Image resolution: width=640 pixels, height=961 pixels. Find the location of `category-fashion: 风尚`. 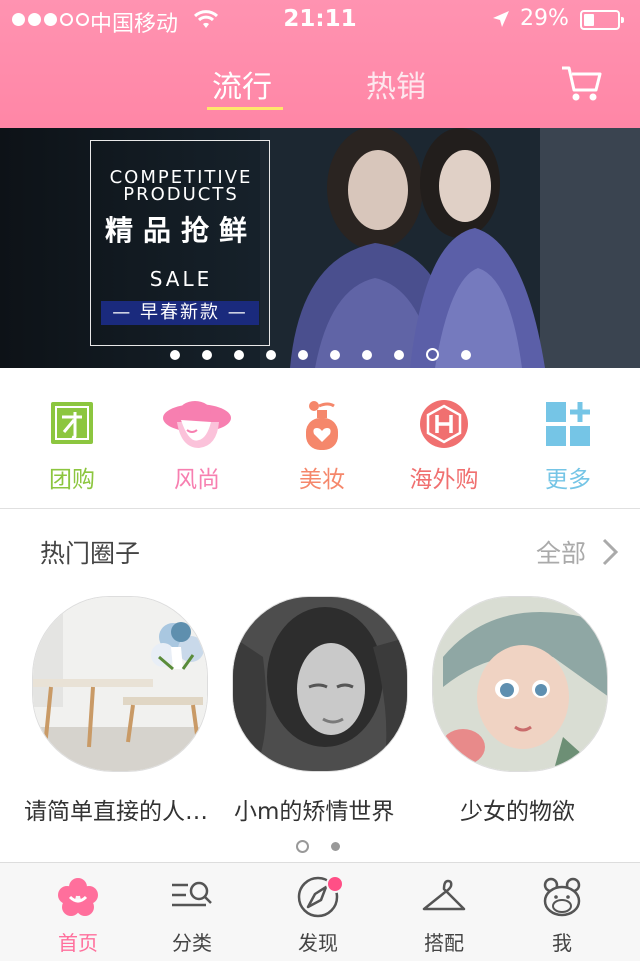

category-fashion: 风尚 is located at coordinates (197, 447).